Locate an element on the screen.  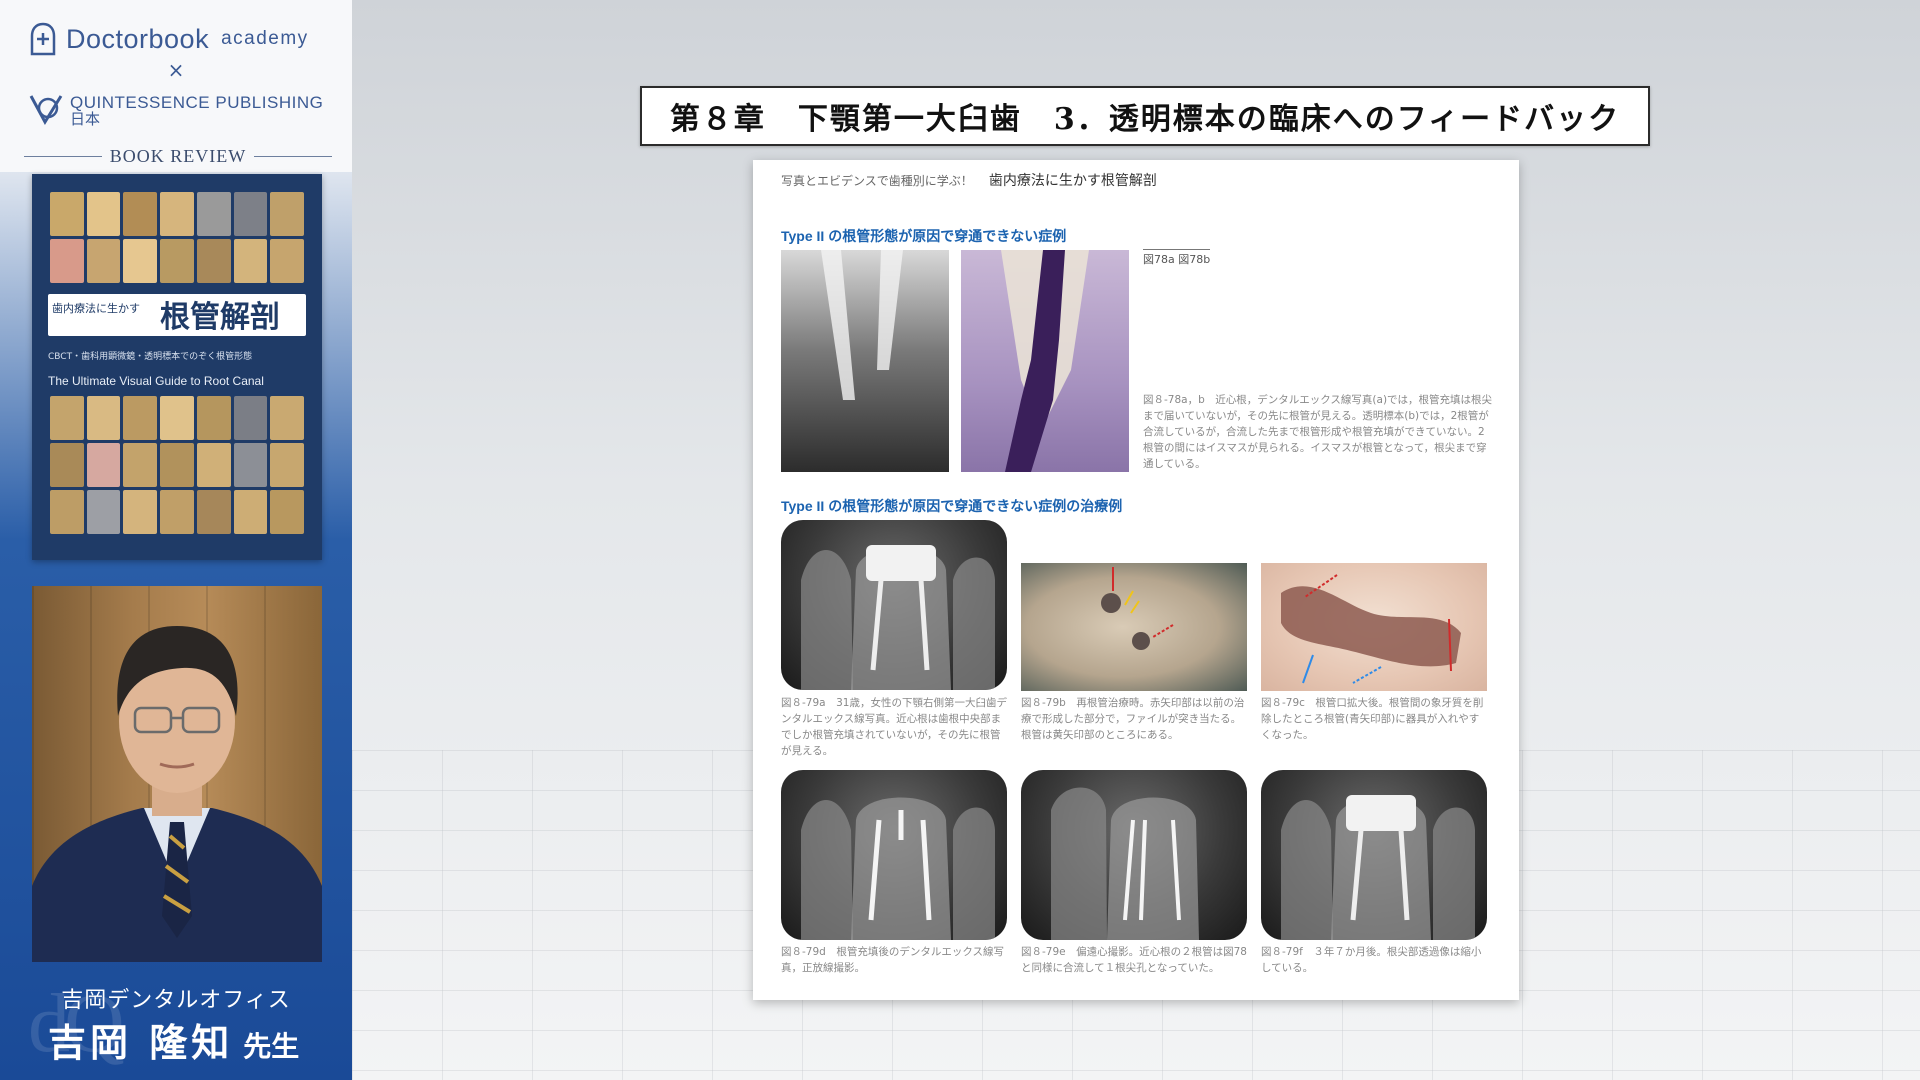
publisher-name: QUINTESSENCE PUBLISHING is located at coordinates (197, 102).